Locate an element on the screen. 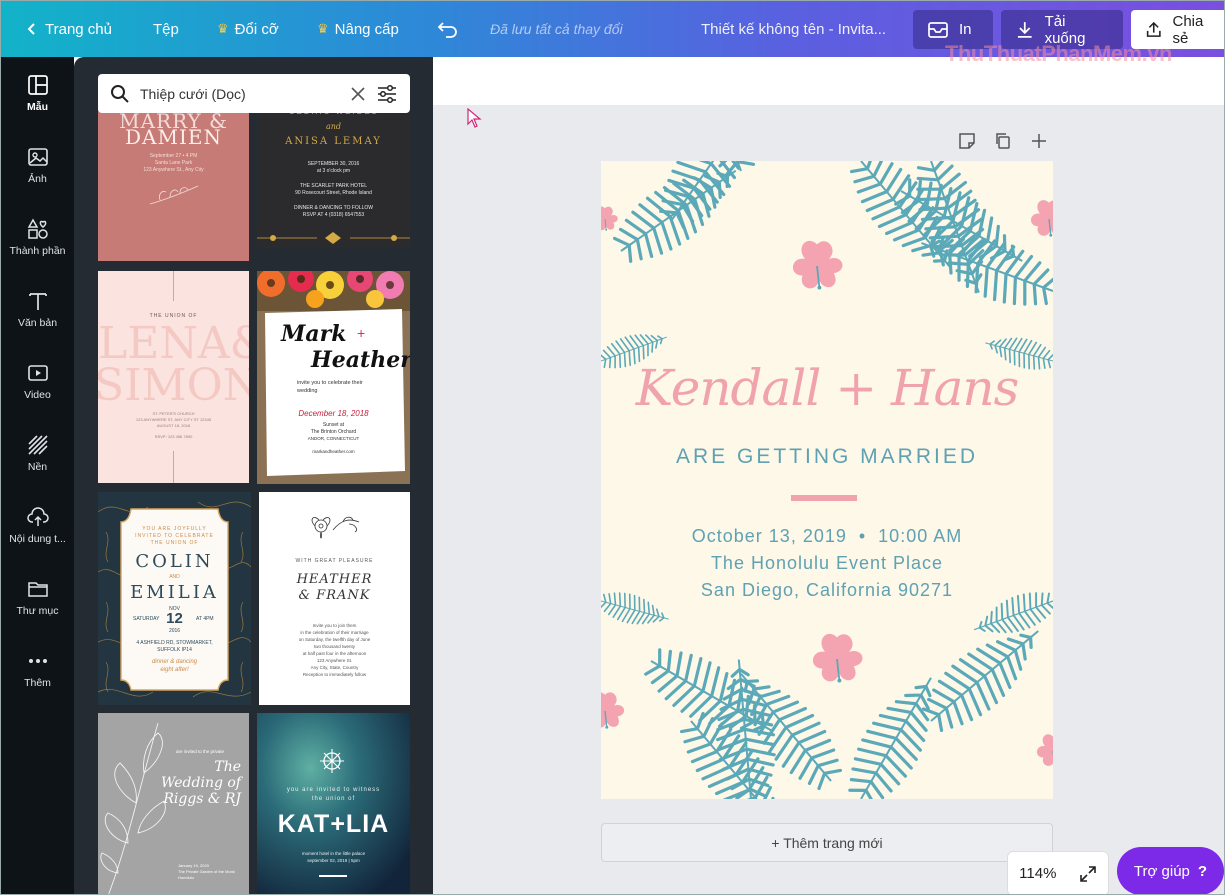  template-text: YOU ARE JOYFULLY is located at coordinates (174, 529).